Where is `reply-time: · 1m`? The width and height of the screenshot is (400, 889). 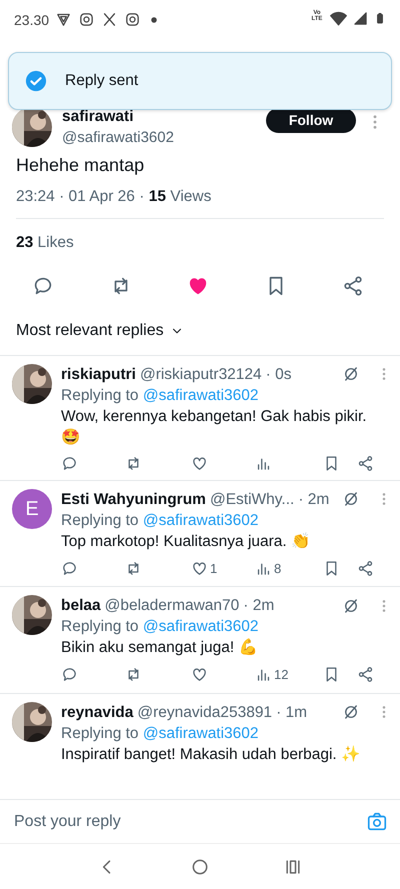 reply-time: · 1m is located at coordinates (292, 712).